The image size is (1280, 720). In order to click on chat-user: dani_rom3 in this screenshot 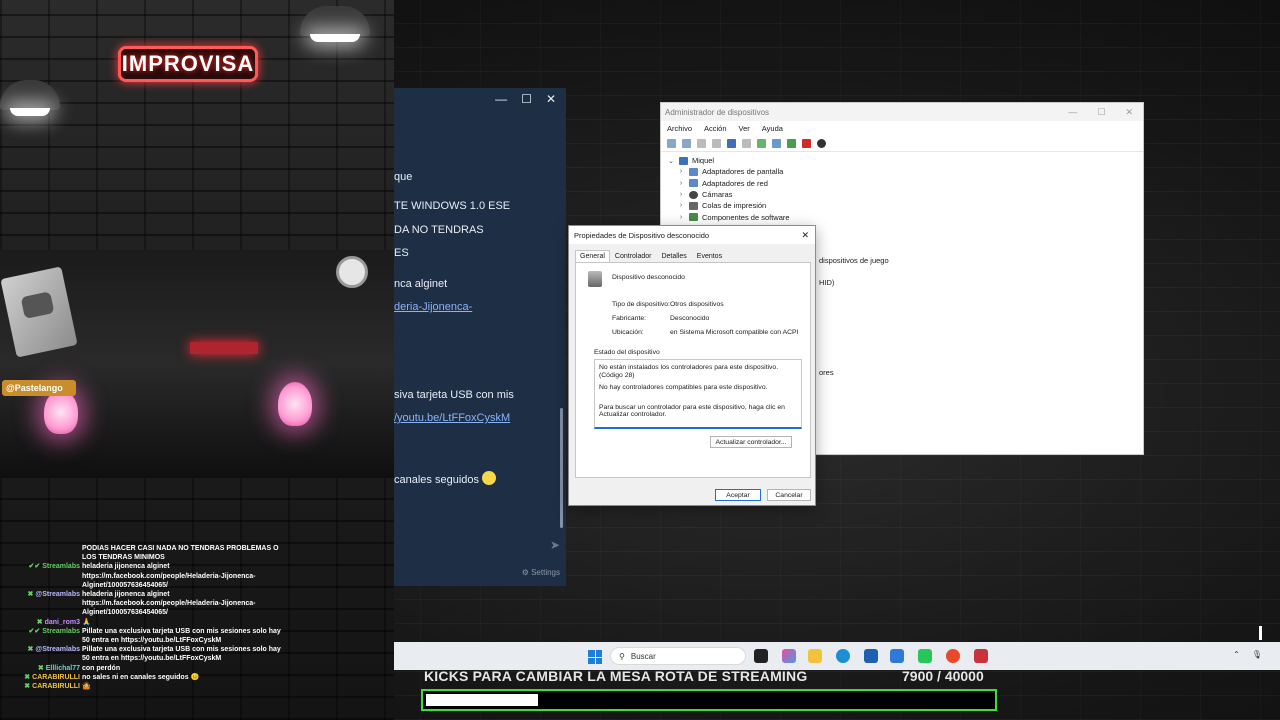, I will do `click(62, 622)`.